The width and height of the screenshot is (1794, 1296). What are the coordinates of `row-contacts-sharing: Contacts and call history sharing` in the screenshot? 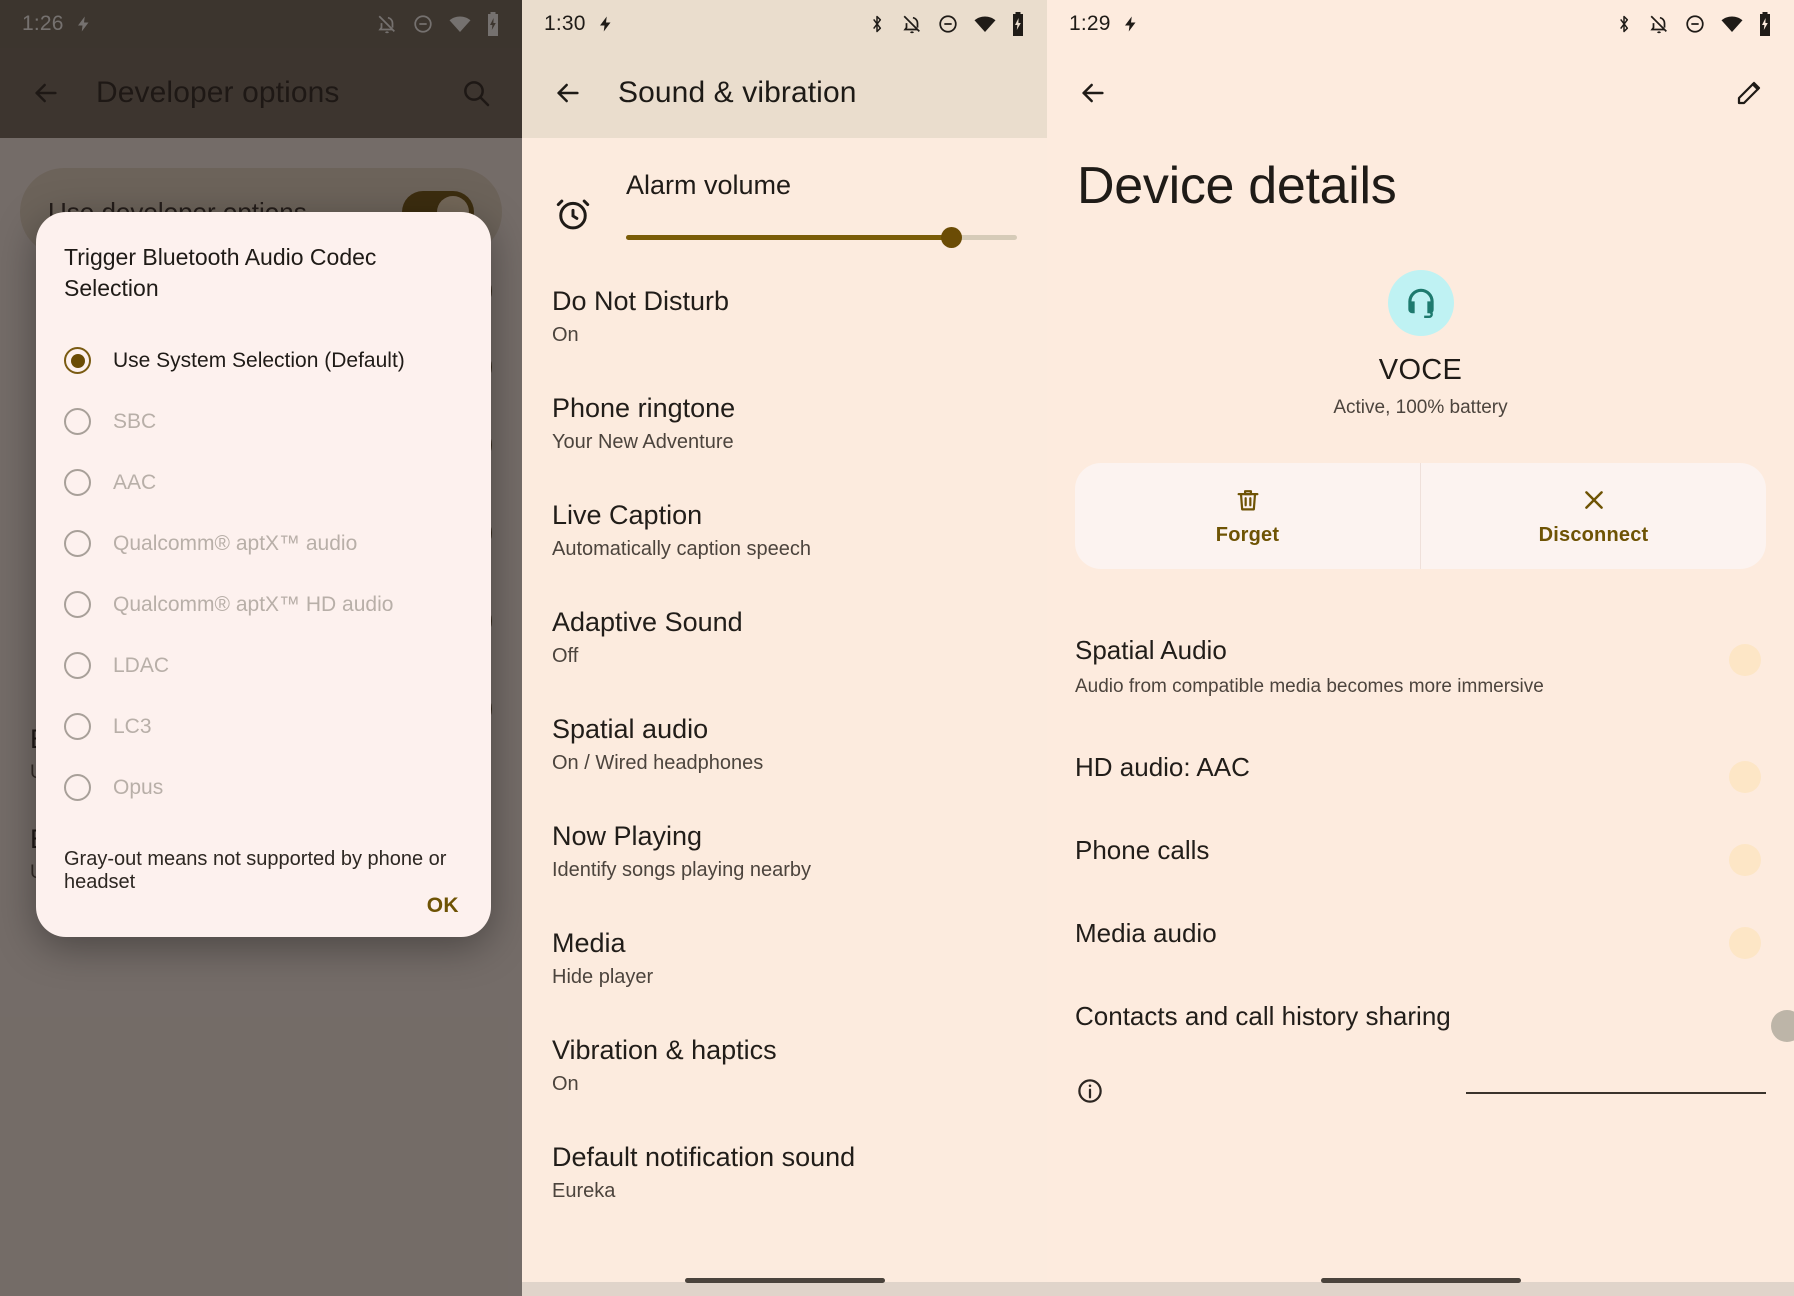 It's located at (1434, 1016).